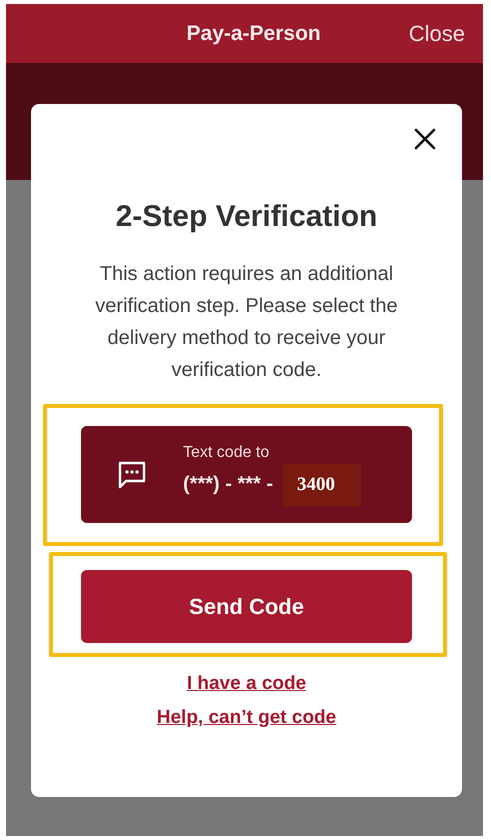 The image size is (491, 840). What do you see at coordinates (246, 684) in the screenshot?
I see `text-link: I have a code` at bounding box center [246, 684].